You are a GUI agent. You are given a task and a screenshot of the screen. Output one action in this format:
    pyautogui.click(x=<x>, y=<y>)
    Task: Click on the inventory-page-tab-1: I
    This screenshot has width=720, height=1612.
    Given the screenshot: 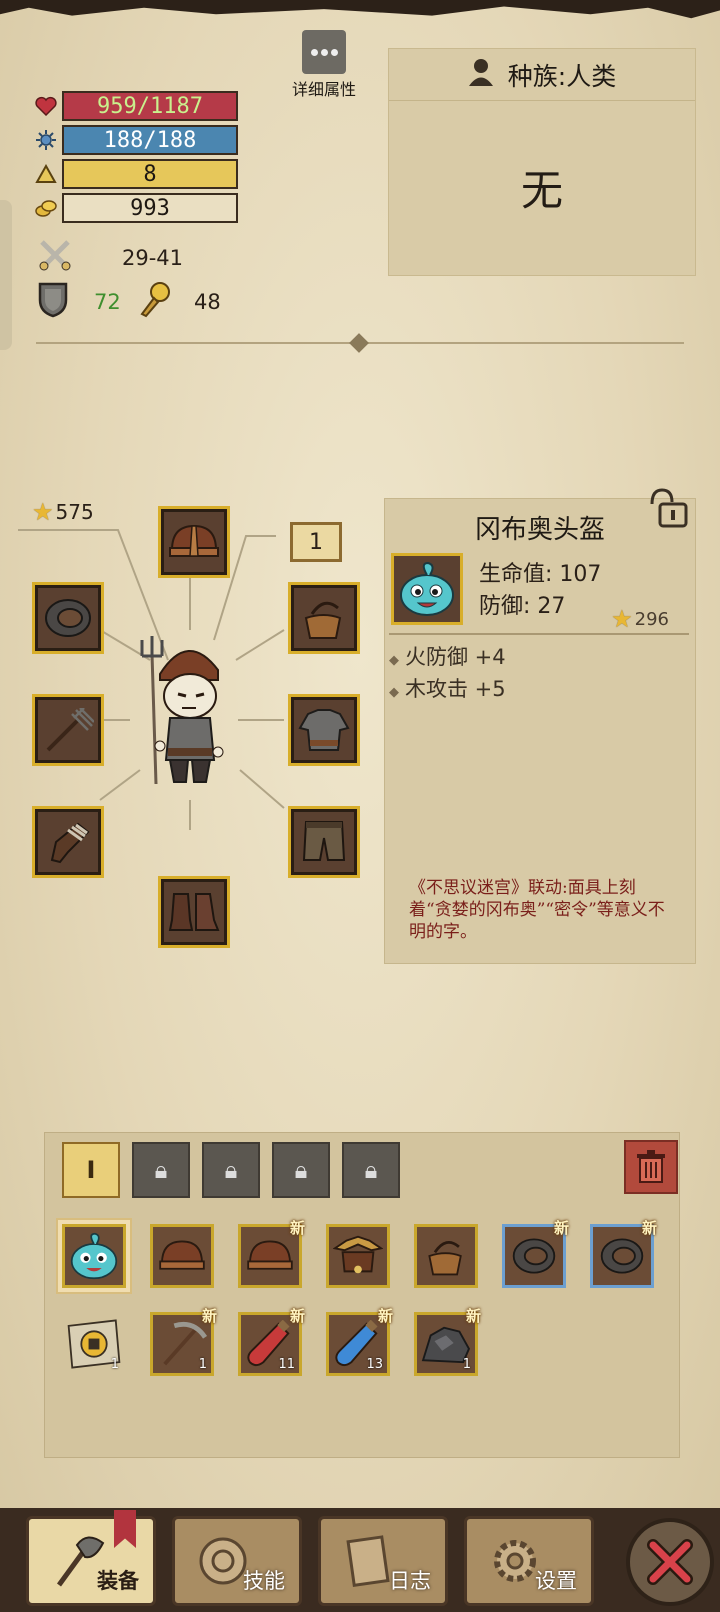 What is the action you would take?
    pyautogui.click(x=91, y=1170)
    